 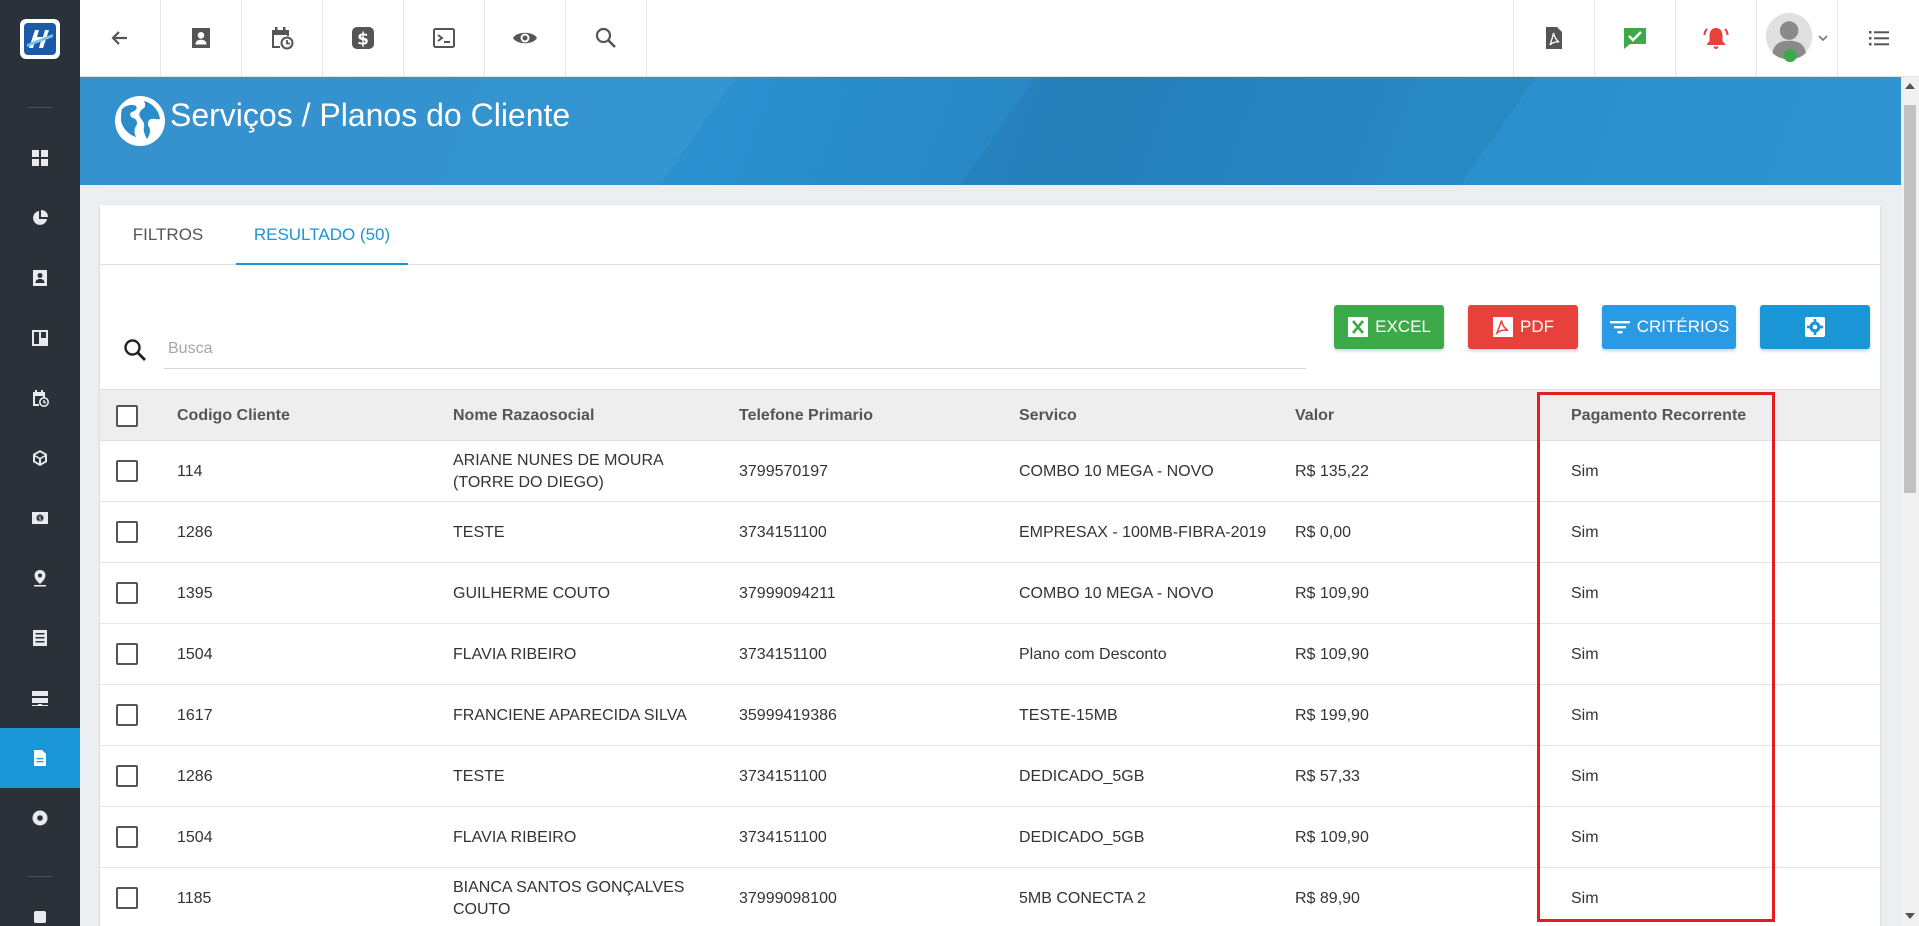 What do you see at coordinates (1878, 38) in the screenshot?
I see `menu-button` at bounding box center [1878, 38].